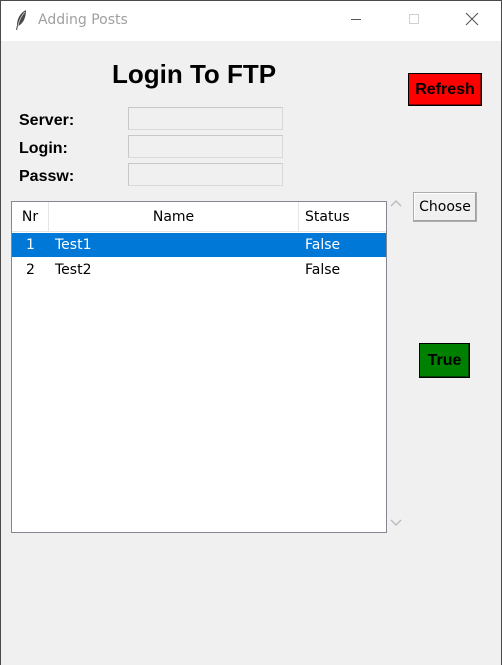  What do you see at coordinates (47, 120) in the screenshot?
I see `server-label: Server:` at bounding box center [47, 120].